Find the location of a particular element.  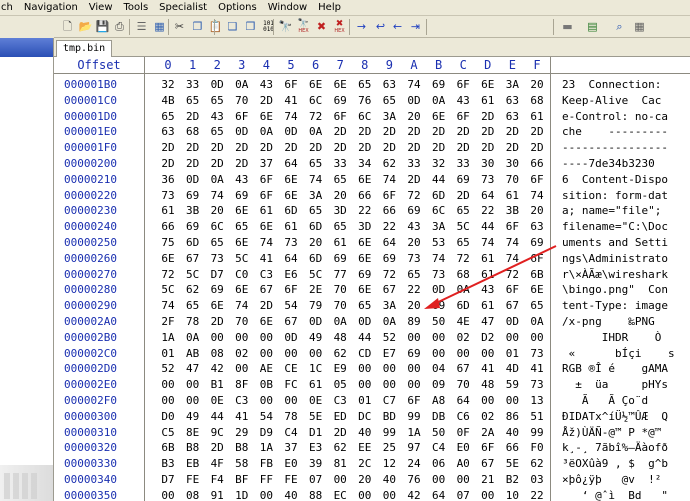

hex-byte: 02 is located at coordinates (488, 417).